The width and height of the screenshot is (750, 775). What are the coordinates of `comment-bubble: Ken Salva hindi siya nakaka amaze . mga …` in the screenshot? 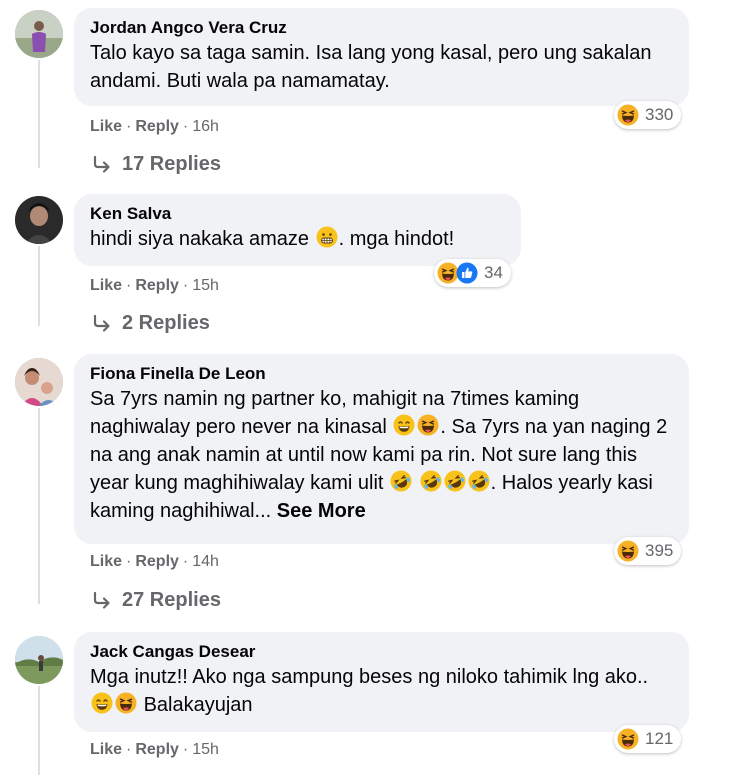 It's located at (297, 230).